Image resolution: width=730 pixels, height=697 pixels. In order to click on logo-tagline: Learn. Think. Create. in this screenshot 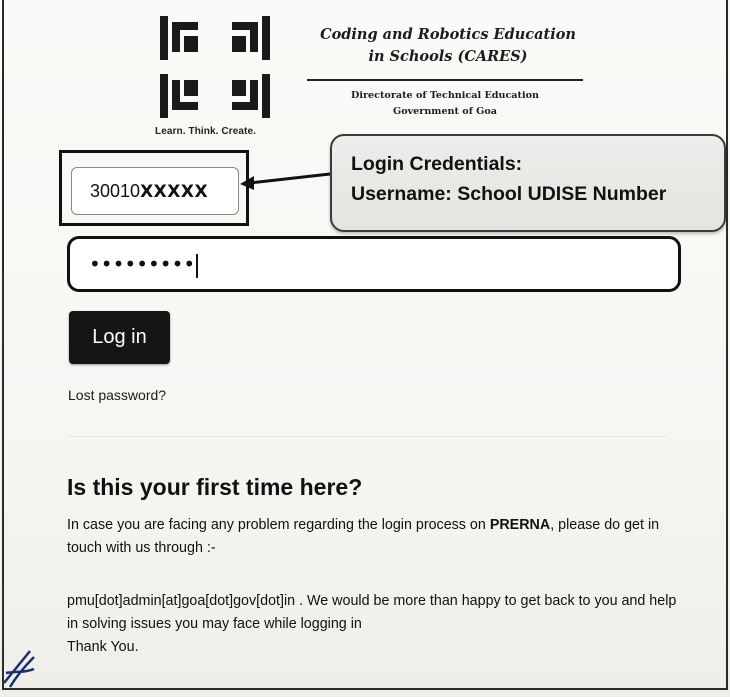, I will do `click(206, 131)`.